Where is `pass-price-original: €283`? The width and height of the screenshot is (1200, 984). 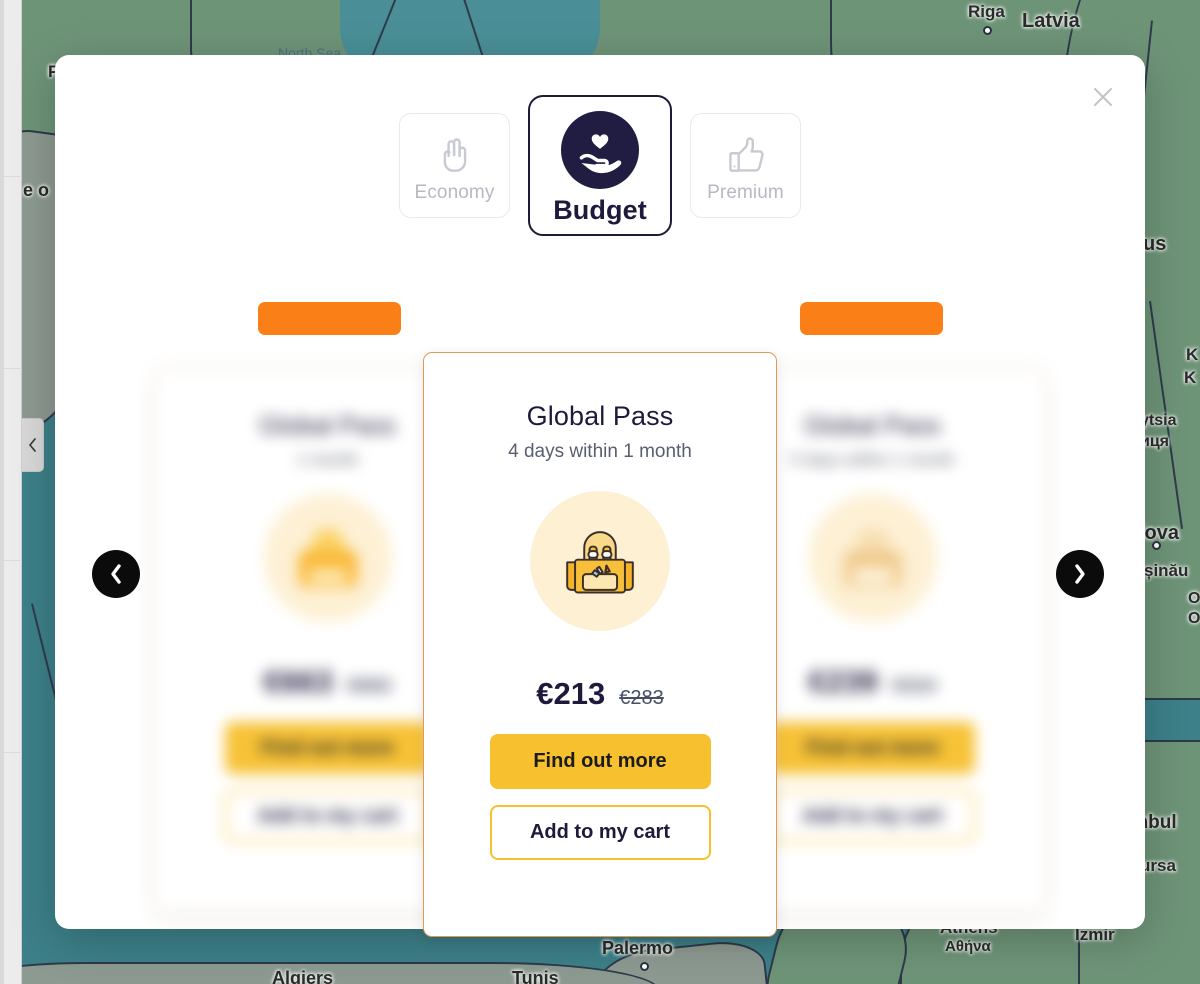
pass-price-original: €283 is located at coordinates (641, 698).